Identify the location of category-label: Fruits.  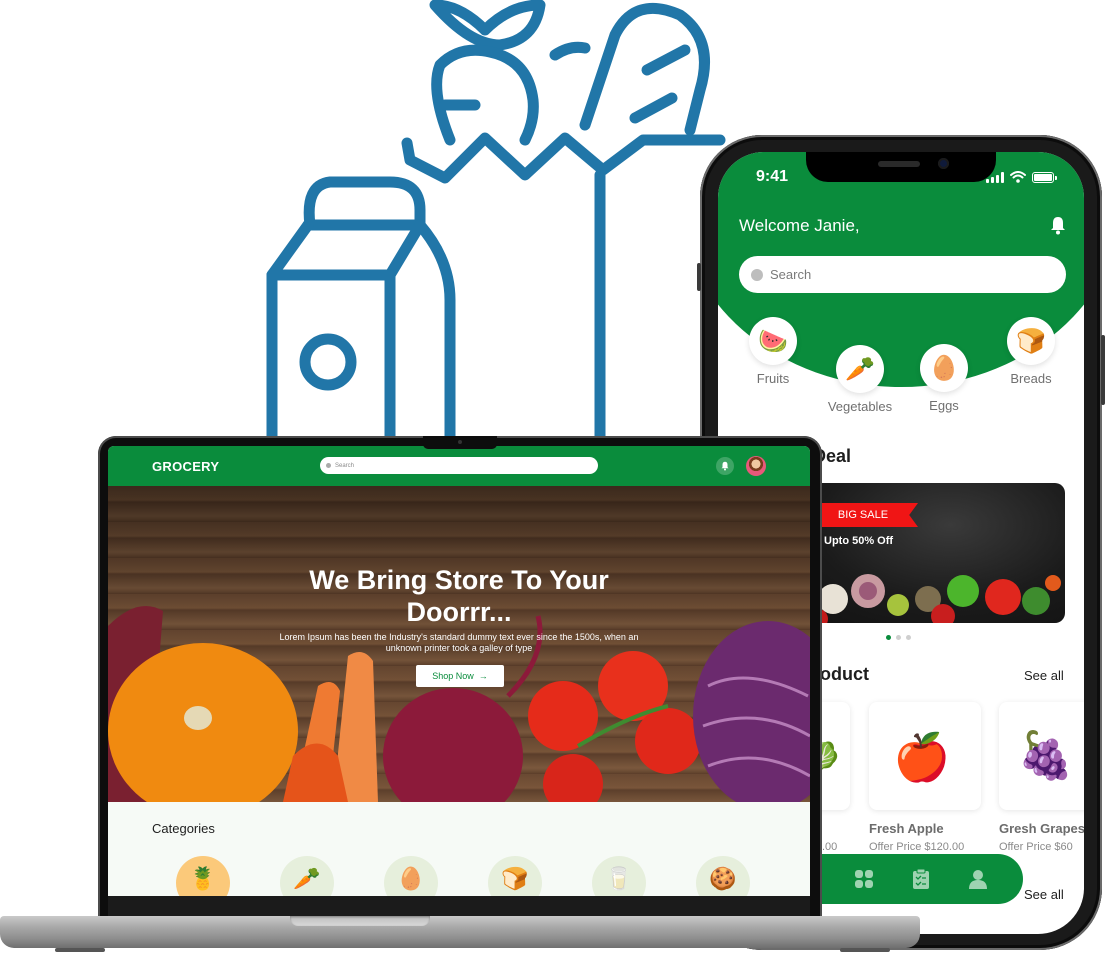
(773, 378).